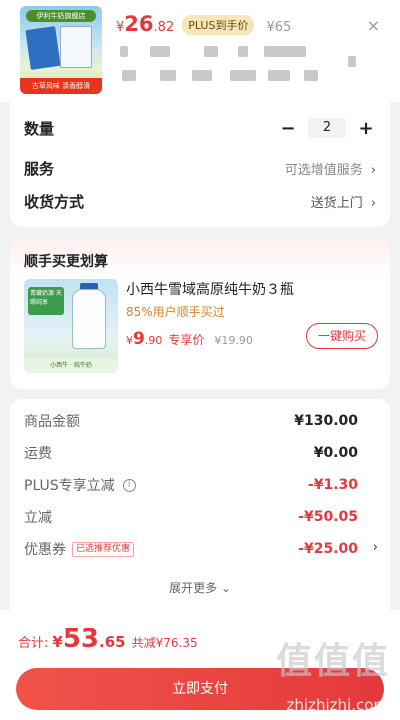 The height and width of the screenshot is (720, 400). What do you see at coordinates (336, 203) in the screenshot?
I see `delivery-value: 送货上门` at bounding box center [336, 203].